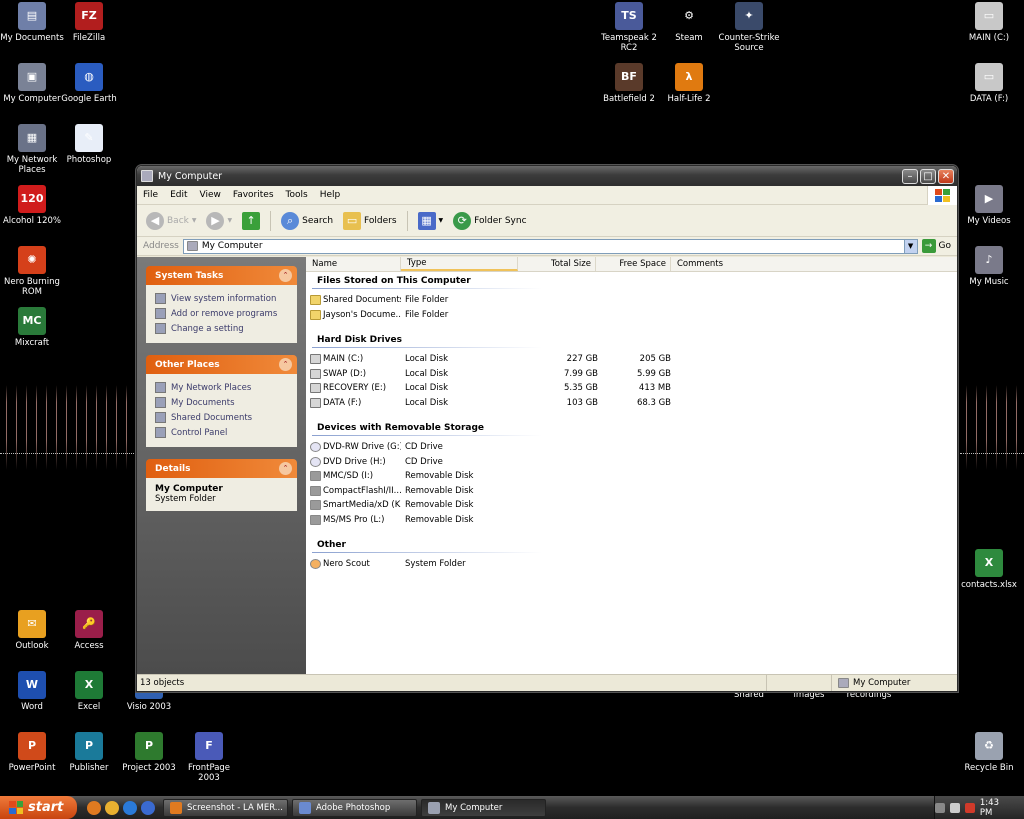  I want to click on taskbar-button: Adobe Photoshop, so click(354, 807).